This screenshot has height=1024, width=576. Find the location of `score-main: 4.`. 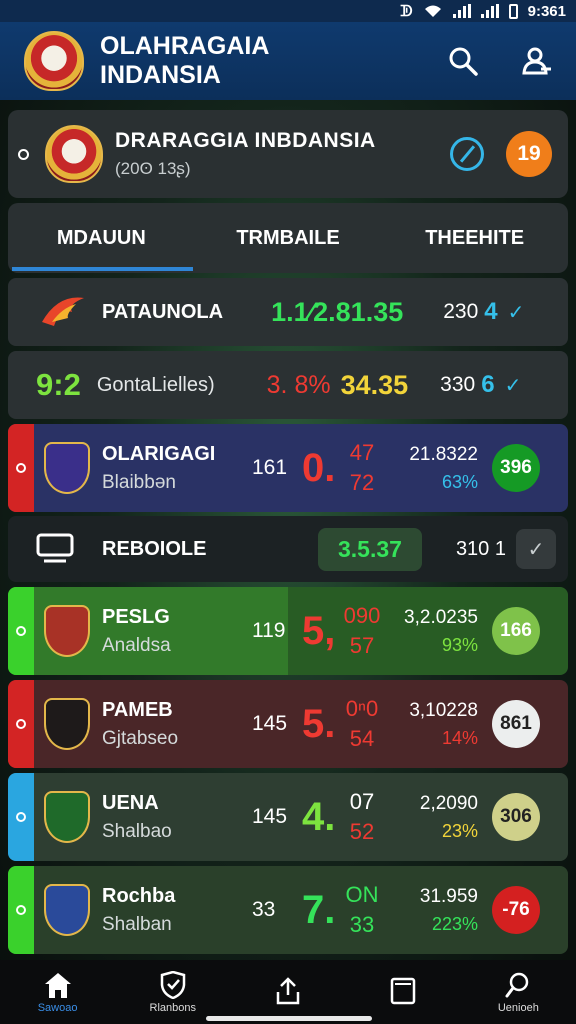

score-main: 4. is located at coordinates (319, 816).